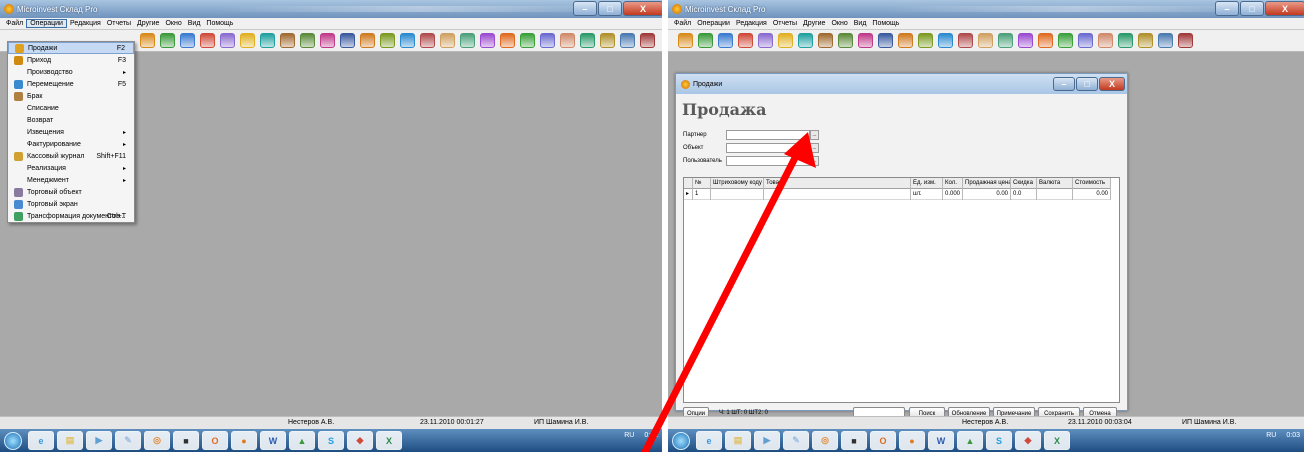  What do you see at coordinates (927, 183) in the screenshot?
I see `column-header: Ед. изм.` at bounding box center [927, 183].